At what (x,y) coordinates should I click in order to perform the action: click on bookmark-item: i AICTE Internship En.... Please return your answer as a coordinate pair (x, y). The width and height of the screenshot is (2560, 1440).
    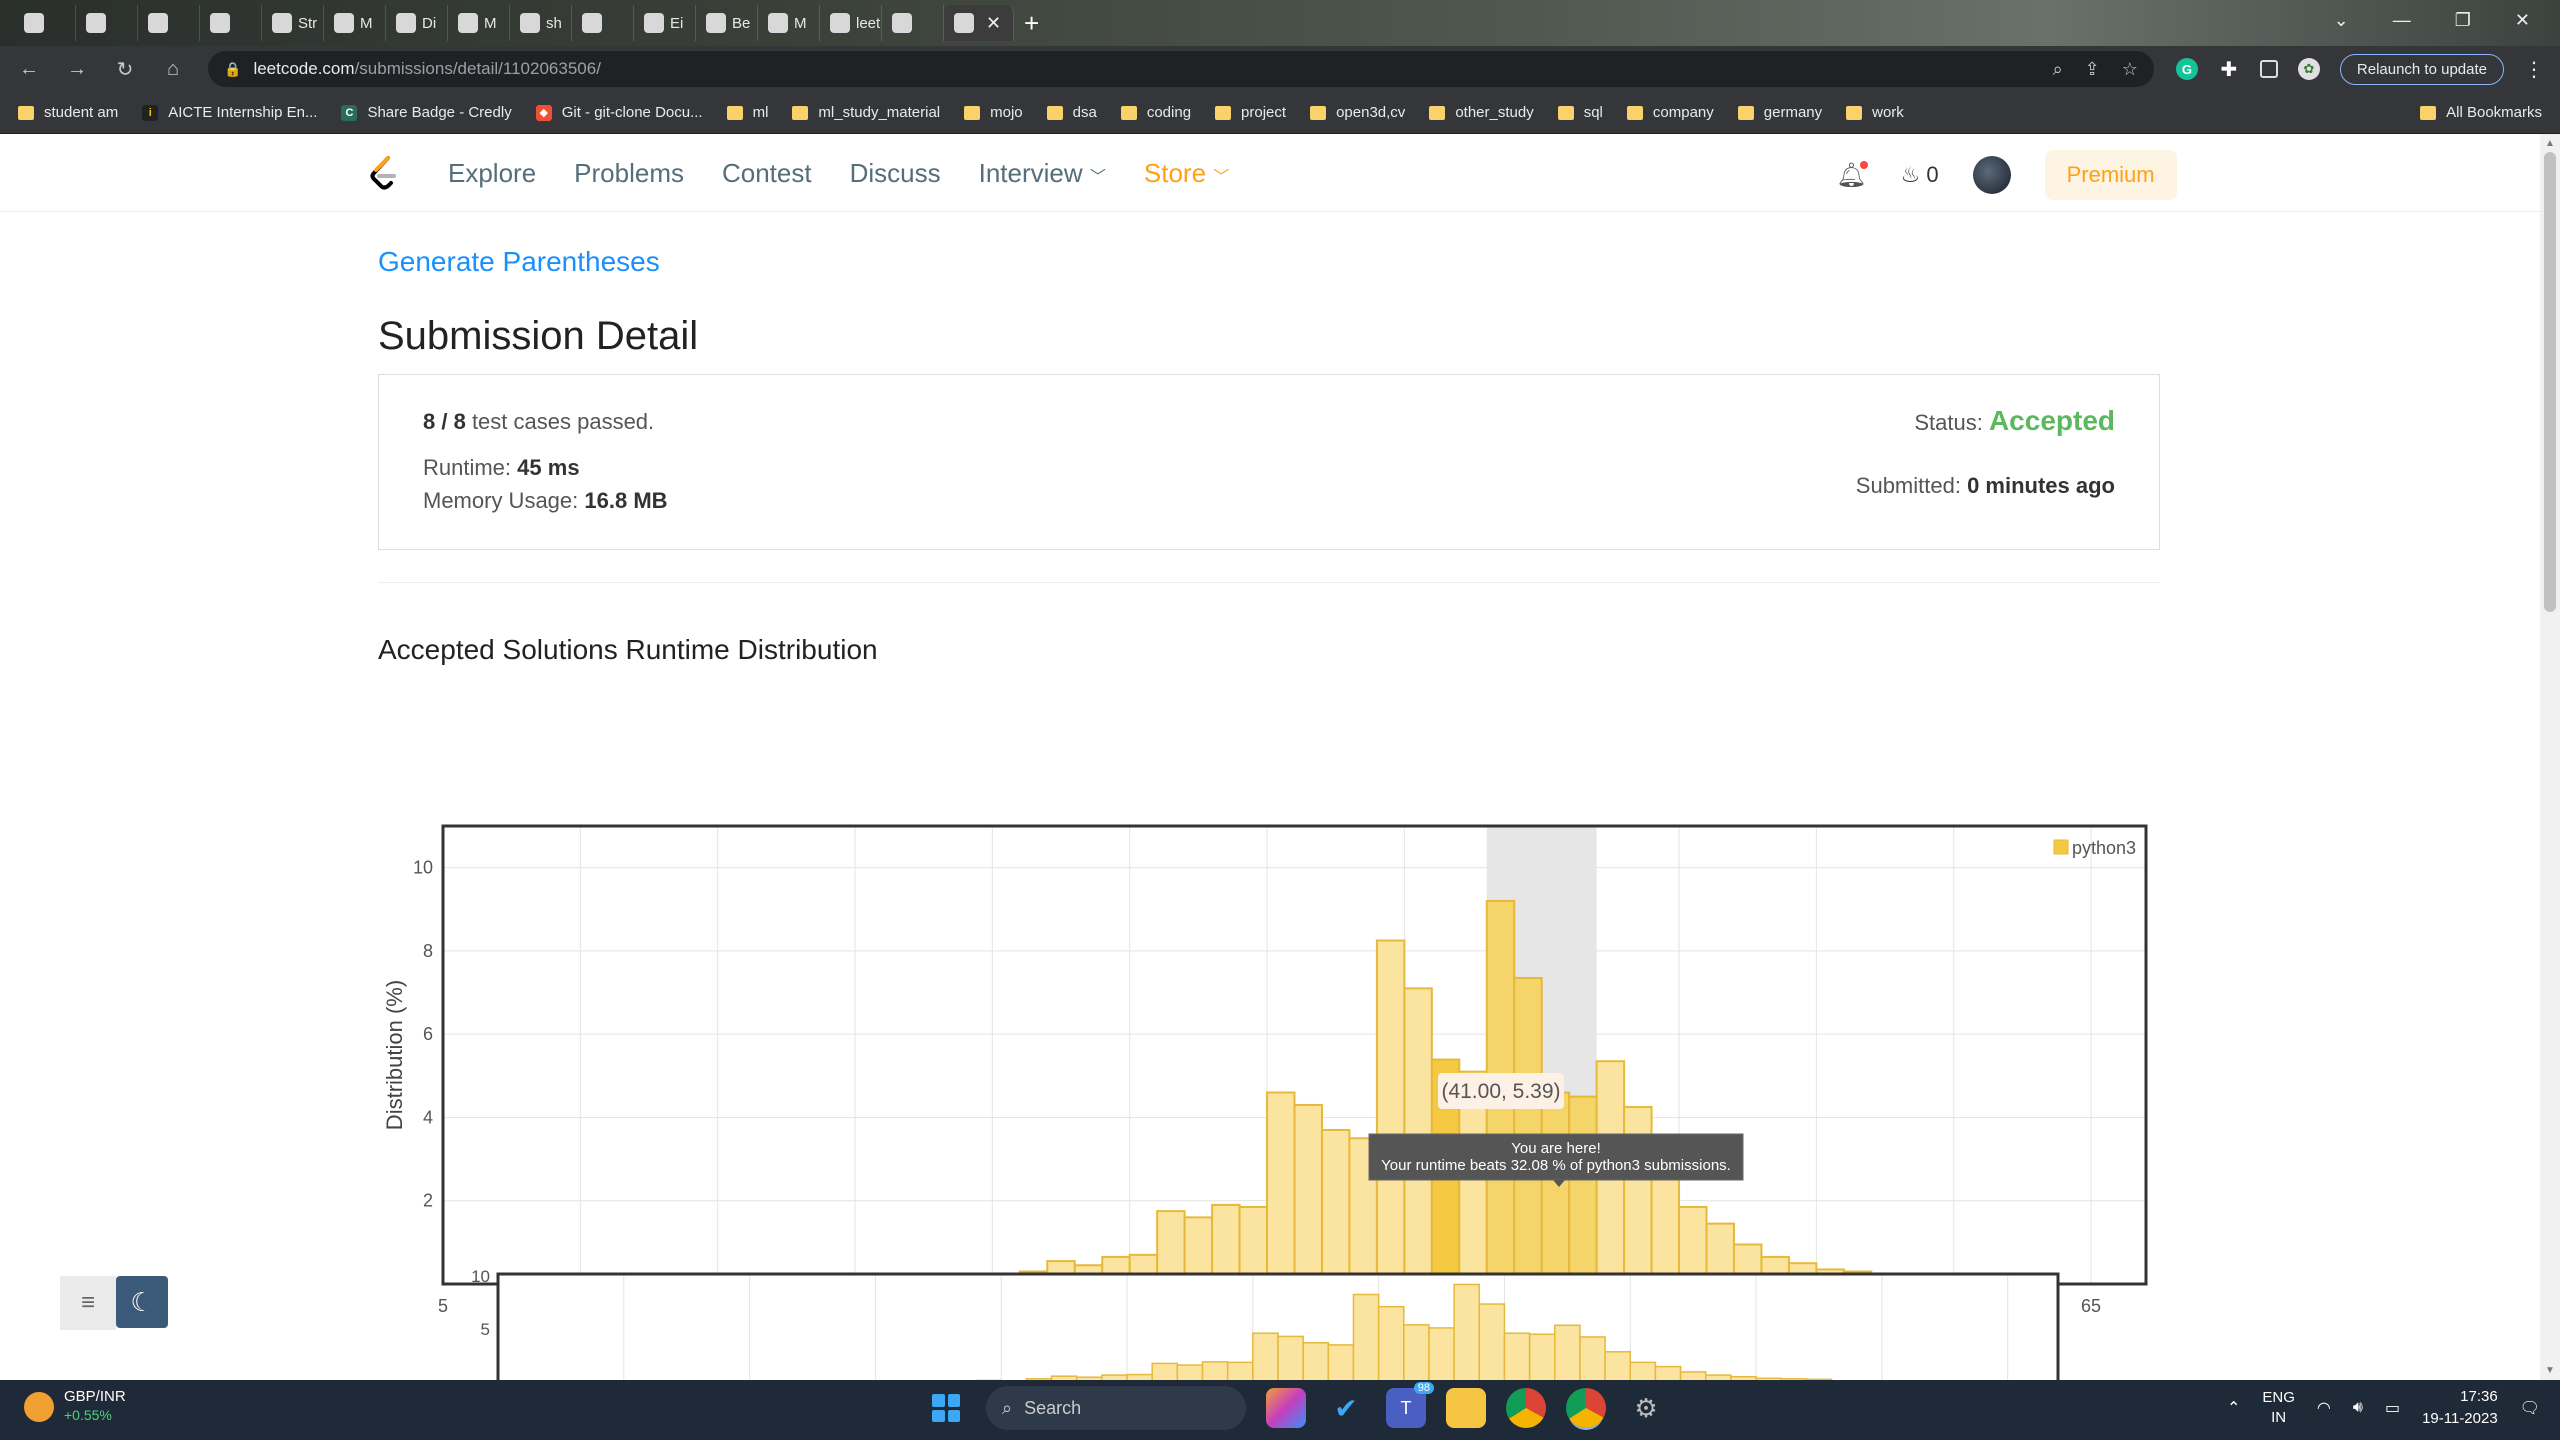
    Looking at the image, I should click on (229, 112).